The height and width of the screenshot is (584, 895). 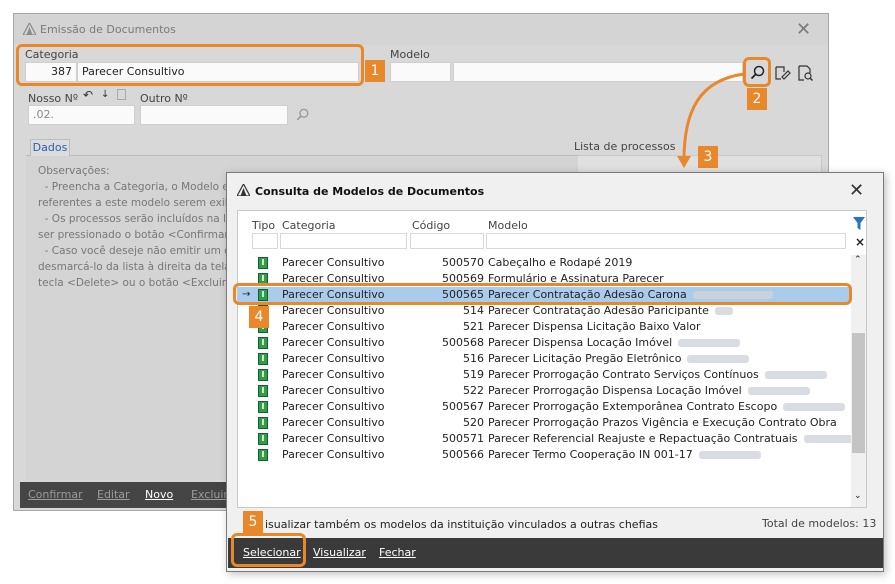 I want to click on dialog-close-icon: ✕, so click(x=856, y=190).